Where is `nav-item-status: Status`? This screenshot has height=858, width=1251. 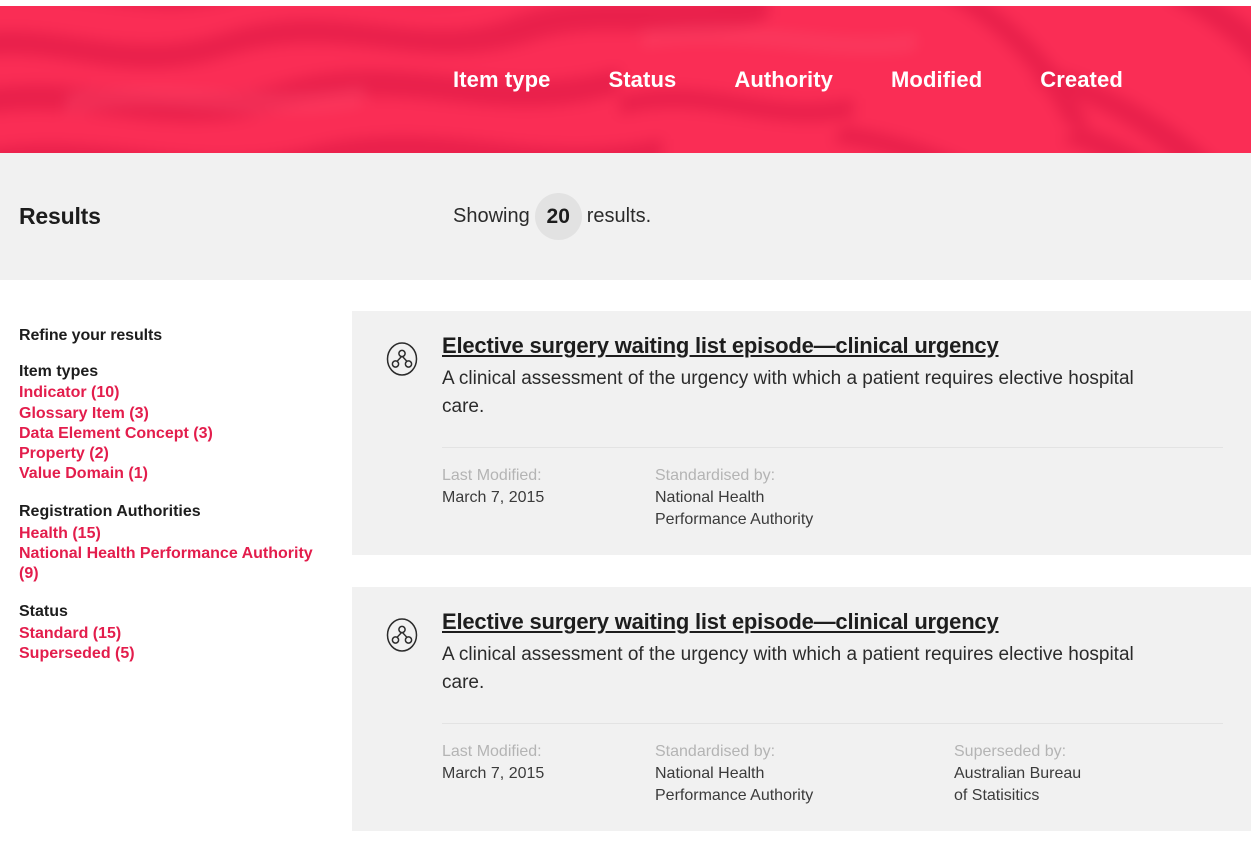 nav-item-status: Status is located at coordinates (642, 79).